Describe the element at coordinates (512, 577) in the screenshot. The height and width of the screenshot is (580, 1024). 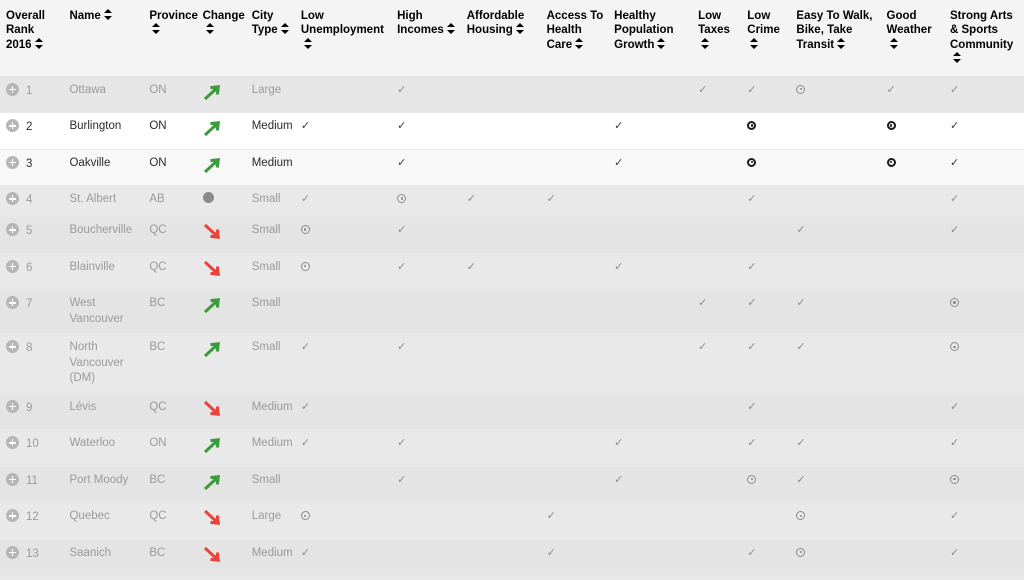
I see `table-row: 14DeltaBCMedium✓✓✓✓` at that location.